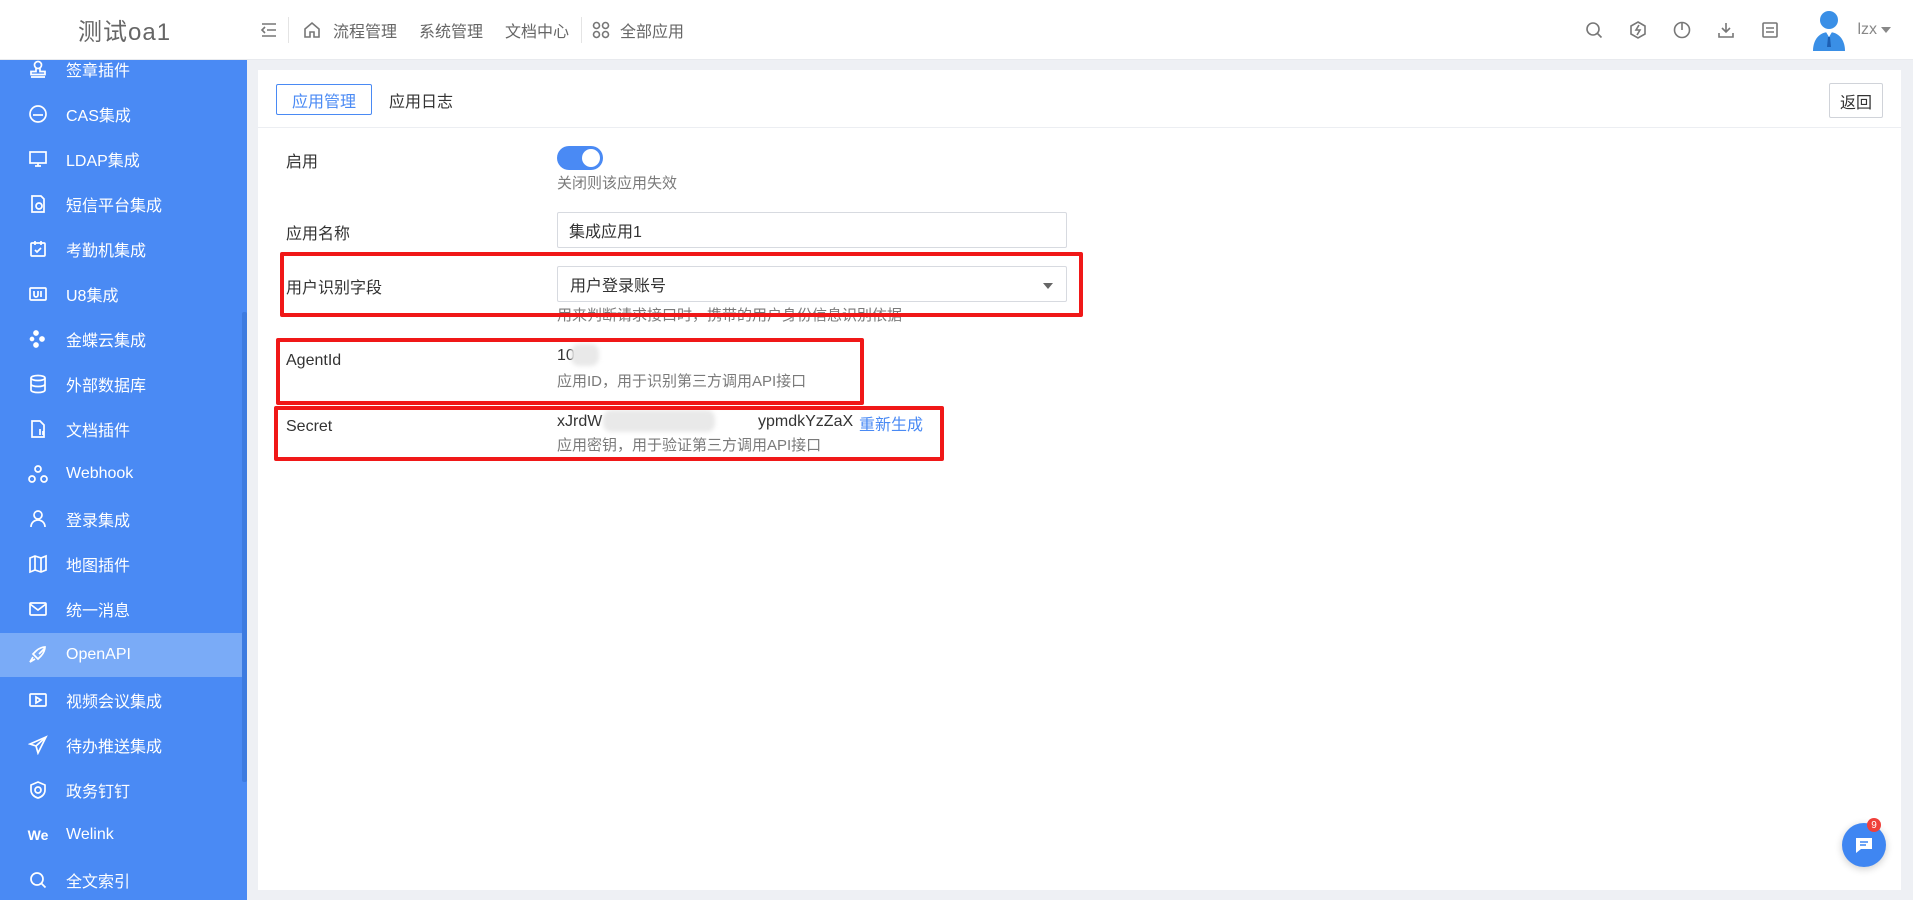  What do you see at coordinates (601, 30) in the screenshot?
I see `grid-icon` at bounding box center [601, 30].